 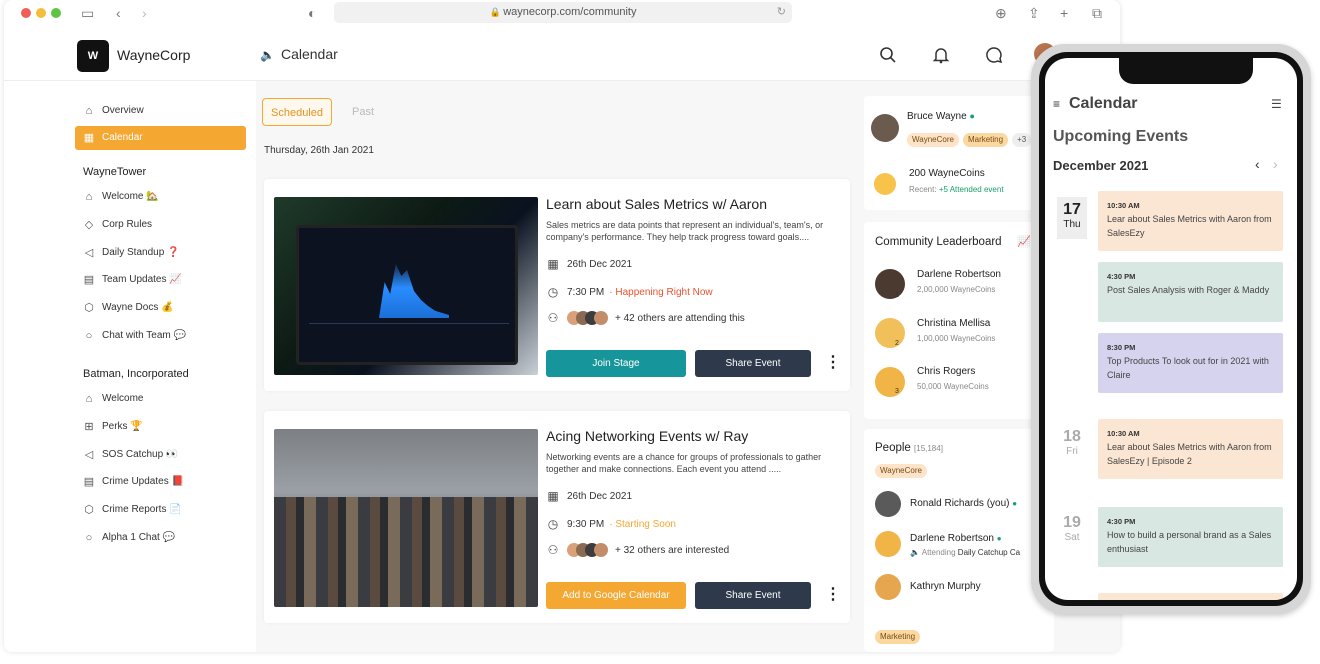 What do you see at coordinates (299, 54) in the screenshot?
I see `page-title: 🔈 Calendar` at bounding box center [299, 54].